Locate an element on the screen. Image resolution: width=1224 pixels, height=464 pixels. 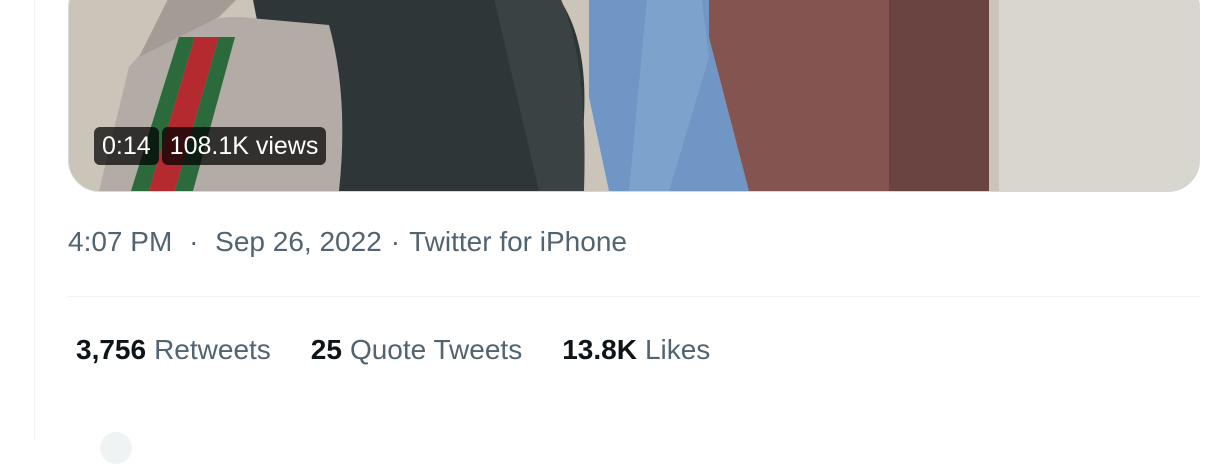
video-overlay: 0:14 108.1K views is located at coordinates (210, 146).